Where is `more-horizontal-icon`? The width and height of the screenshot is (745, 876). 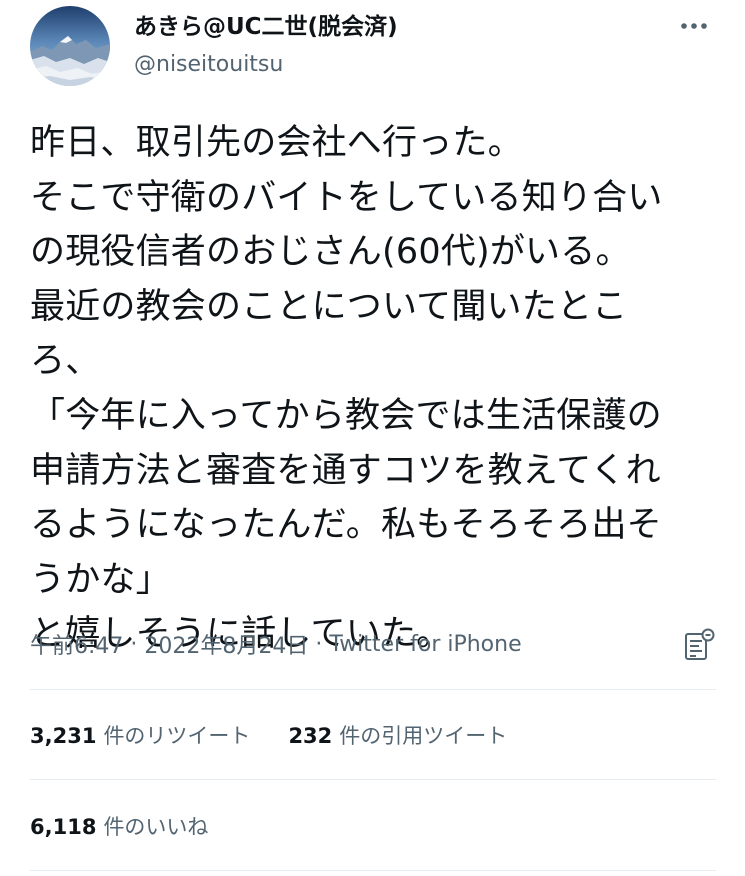
more-horizontal-icon is located at coordinates (694, 26).